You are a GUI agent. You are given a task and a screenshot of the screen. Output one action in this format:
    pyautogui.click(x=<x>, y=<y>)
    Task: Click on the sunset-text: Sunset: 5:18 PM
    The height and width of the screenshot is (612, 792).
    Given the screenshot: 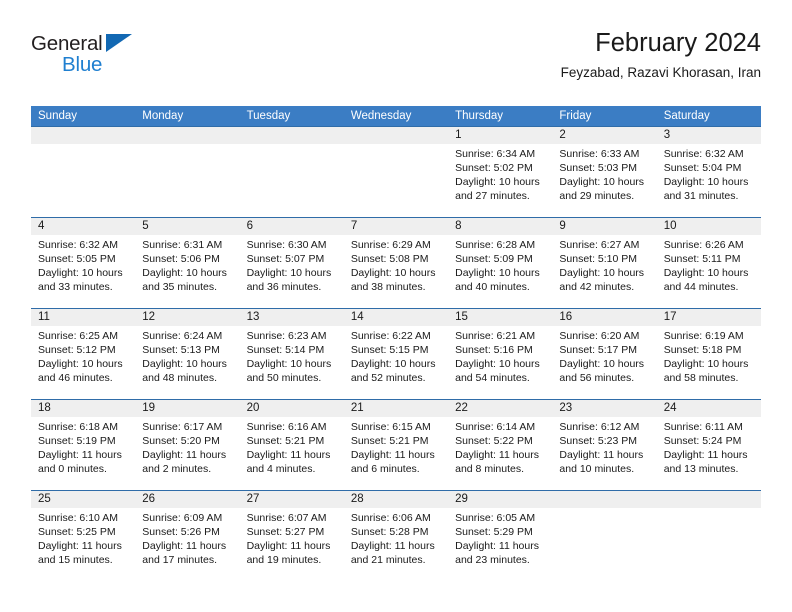 What is the action you would take?
    pyautogui.click(x=702, y=350)
    